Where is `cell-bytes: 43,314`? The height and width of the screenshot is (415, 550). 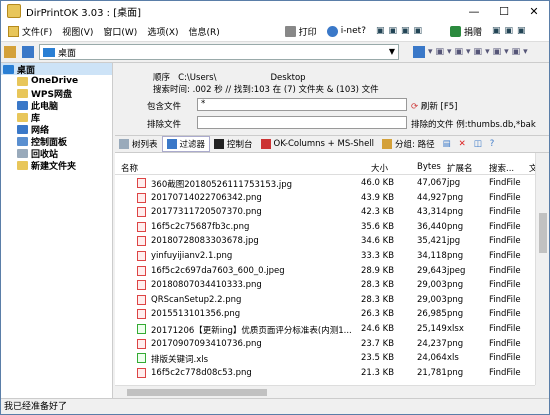
cell-bytes: 43,314 is located at coordinates (432, 212).